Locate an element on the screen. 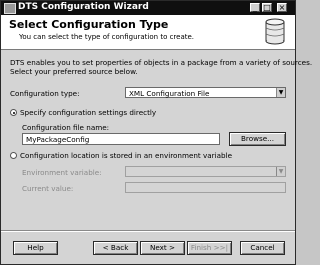 The height and width of the screenshot is (265, 320). description-line-2: Select your preferred source below. is located at coordinates (74, 71).